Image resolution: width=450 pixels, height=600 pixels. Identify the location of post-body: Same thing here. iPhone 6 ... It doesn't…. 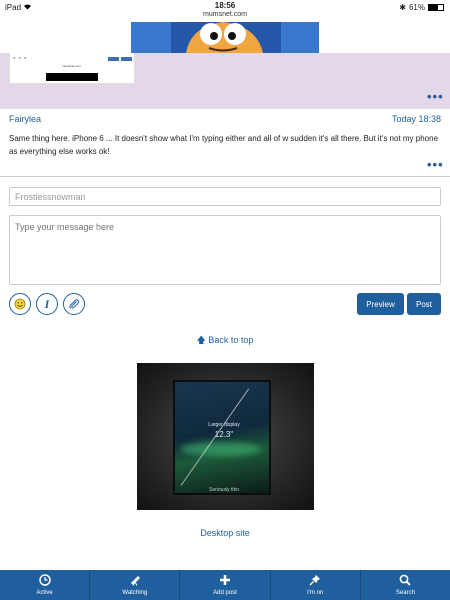
(224, 145).